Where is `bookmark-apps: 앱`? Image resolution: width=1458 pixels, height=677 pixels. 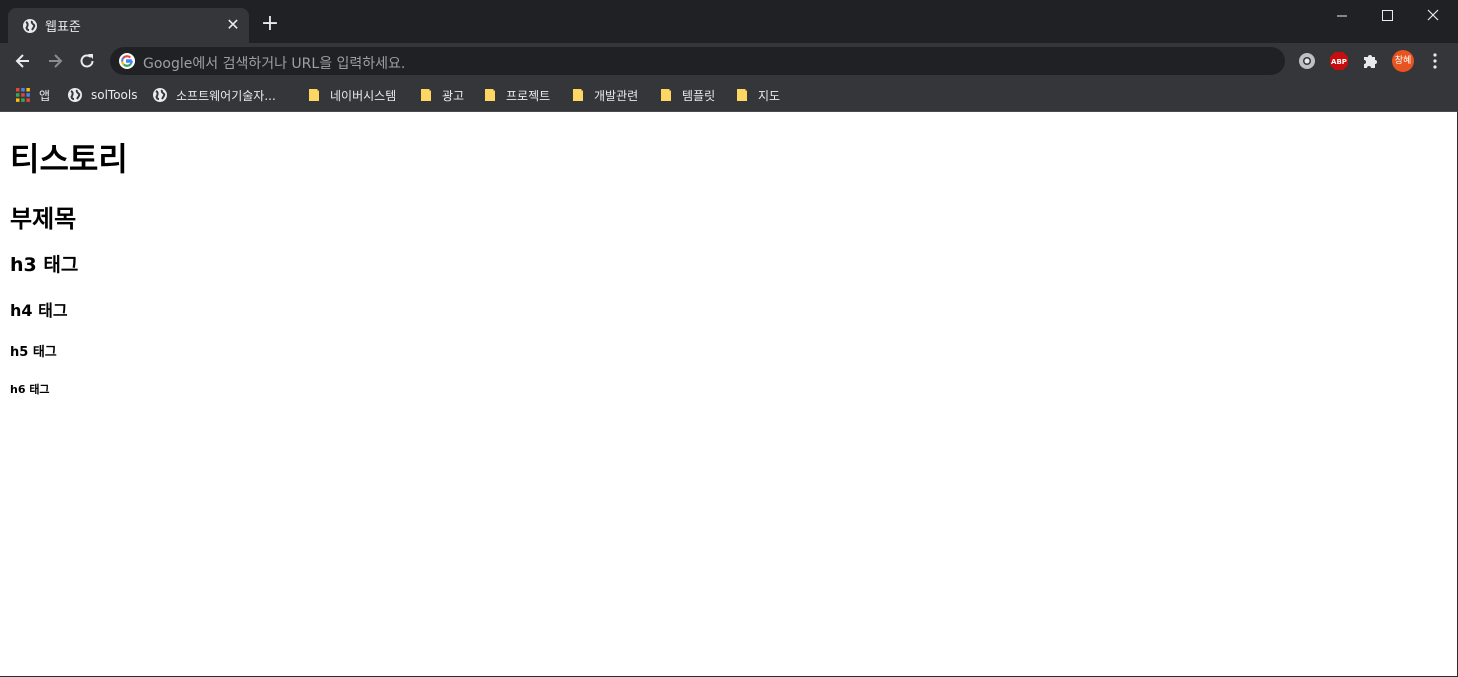 bookmark-apps: 앱 is located at coordinates (32, 95).